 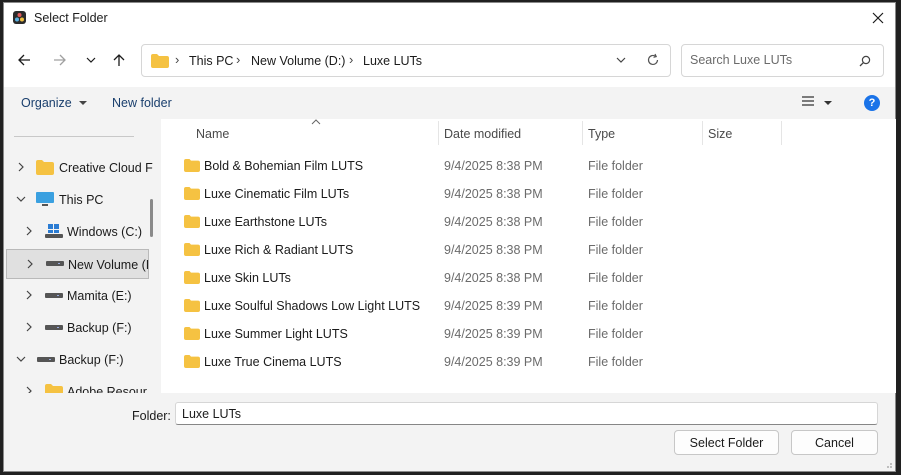 I want to click on davinci-resolve-icon, so click(x=19, y=17).